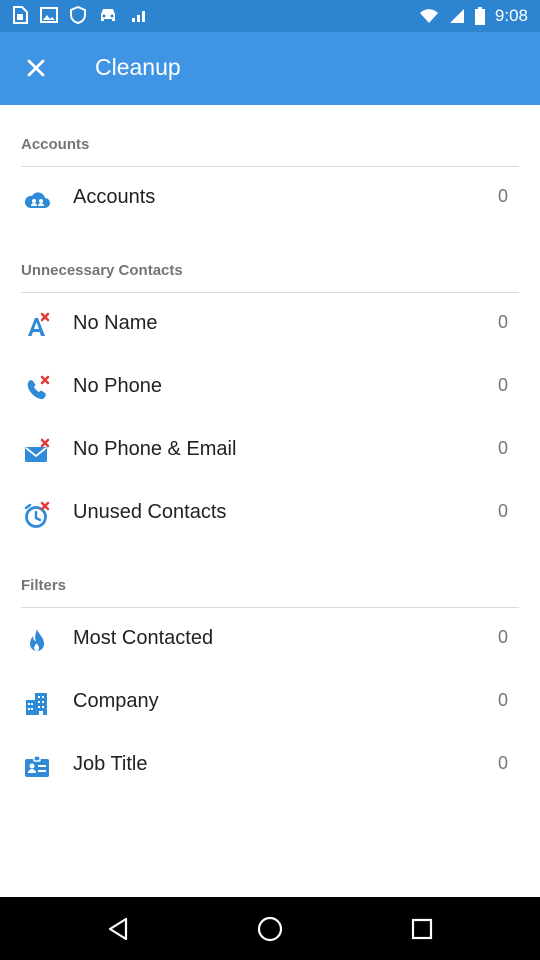 The image size is (540, 960). Describe the element at coordinates (117, 386) in the screenshot. I see `list-item-label: No Phone` at that location.